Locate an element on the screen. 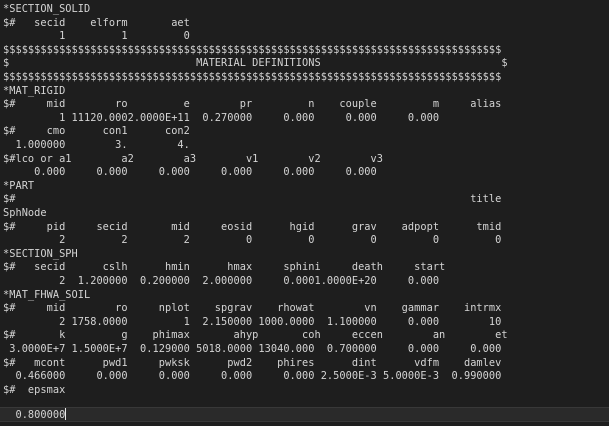 The height and width of the screenshot is (426, 609). editor-line: $# title is located at coordinates (252, 199).